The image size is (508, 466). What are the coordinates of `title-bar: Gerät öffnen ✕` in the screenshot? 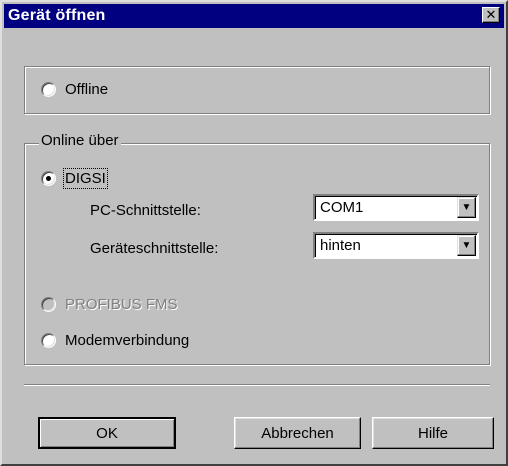 It's located at (254, 16).